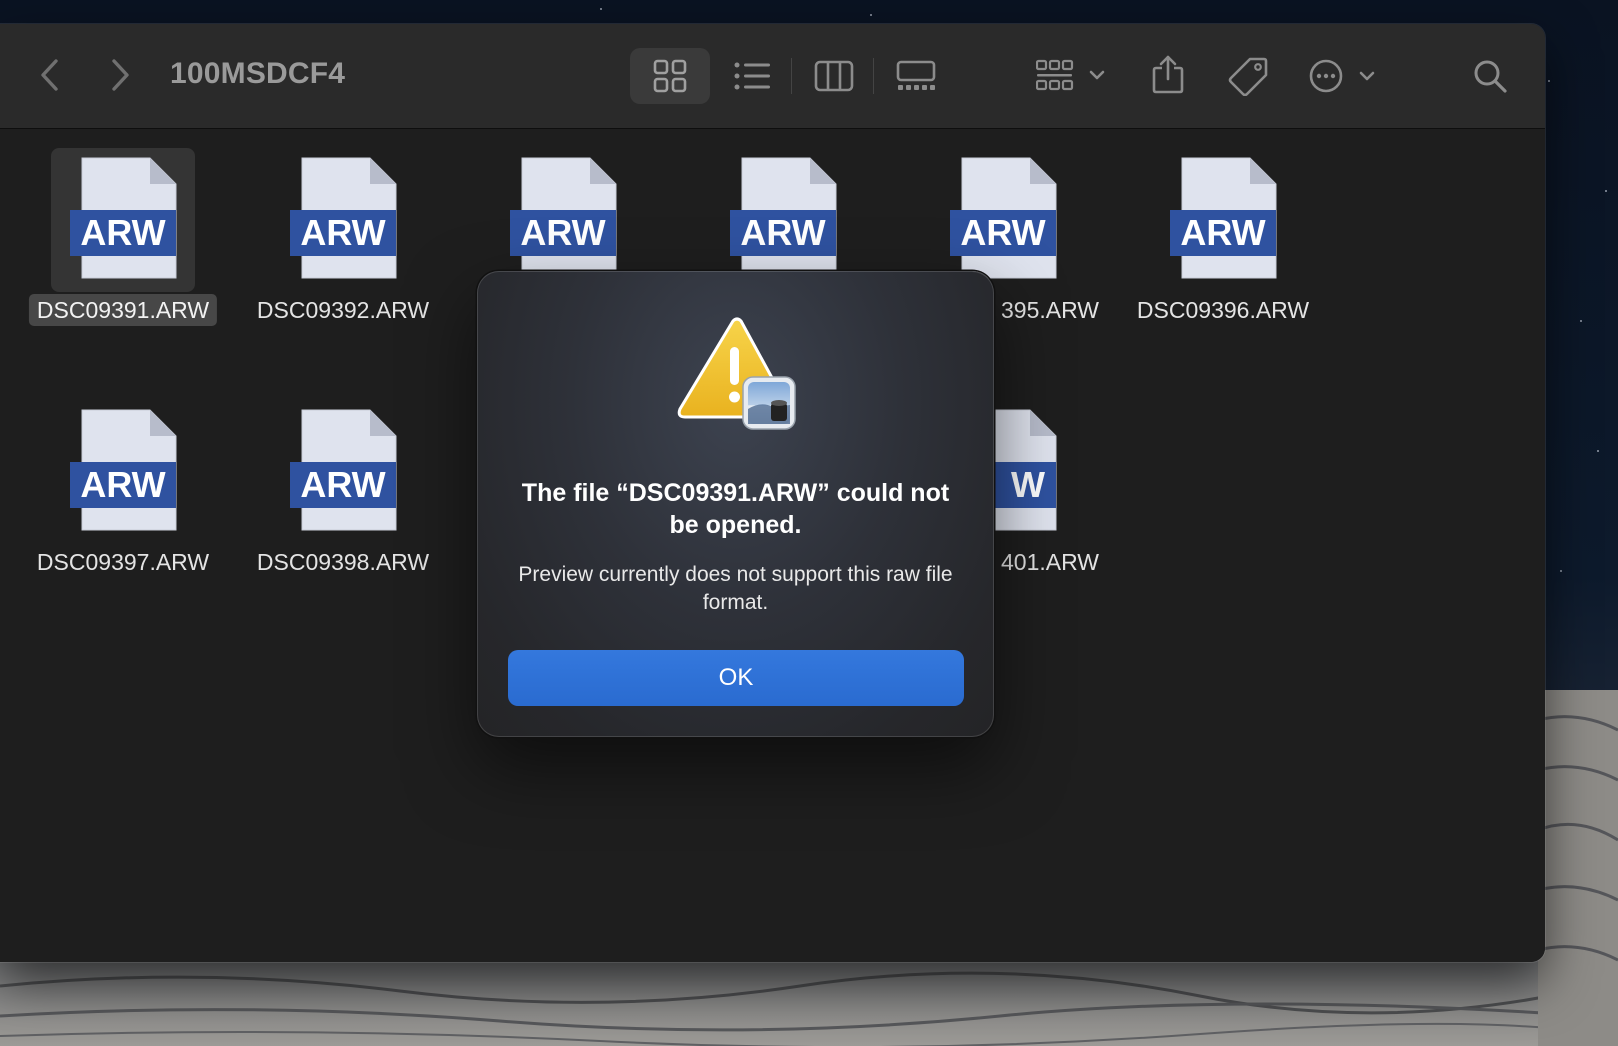  I want to click on ok-button: OK, so click(736, 678).